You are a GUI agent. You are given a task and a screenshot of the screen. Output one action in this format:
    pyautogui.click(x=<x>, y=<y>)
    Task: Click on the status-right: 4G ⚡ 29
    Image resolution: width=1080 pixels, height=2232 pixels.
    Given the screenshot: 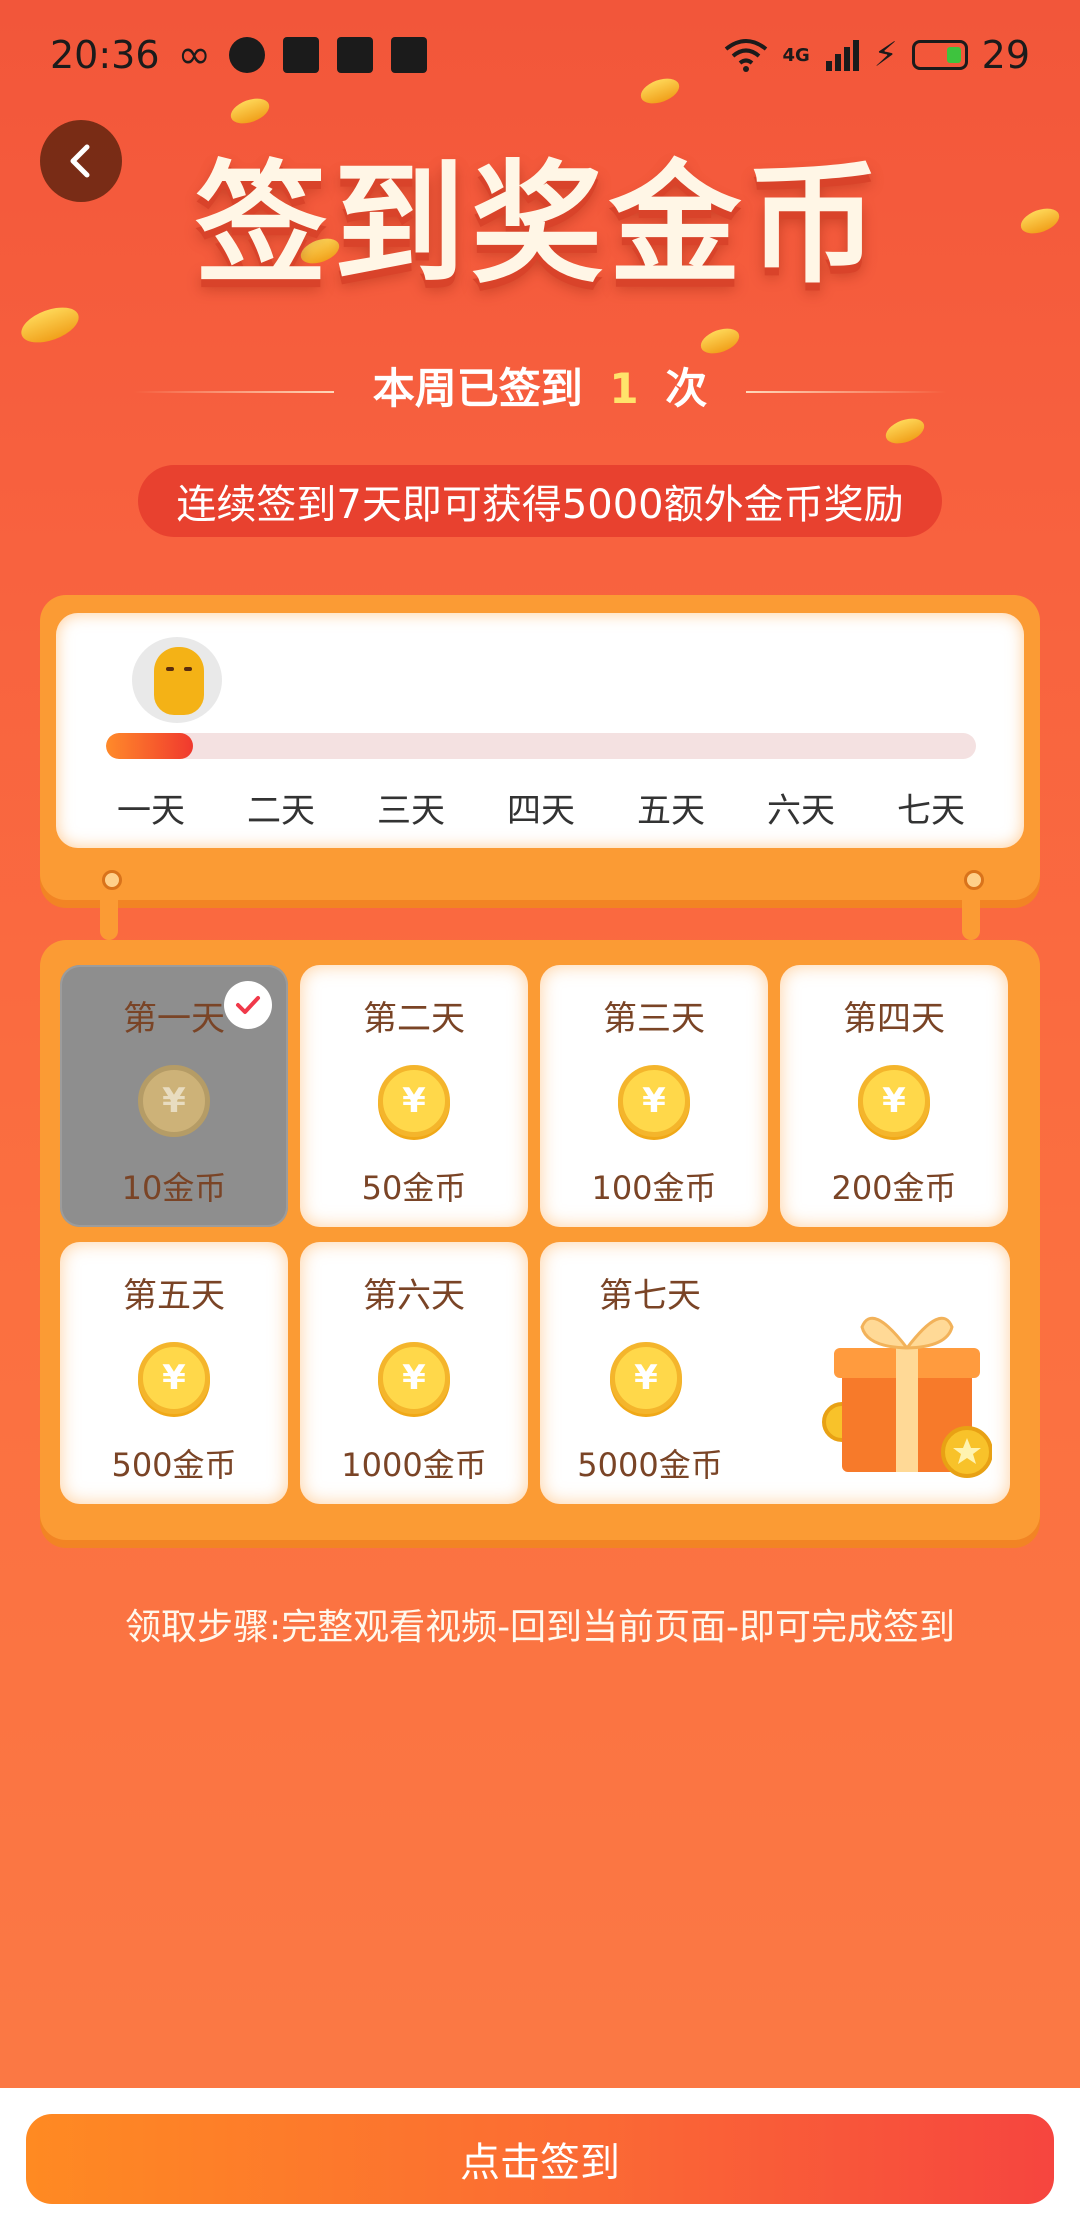 What is the action you would take?
    pyautogui.click(x=877, y=55)
    